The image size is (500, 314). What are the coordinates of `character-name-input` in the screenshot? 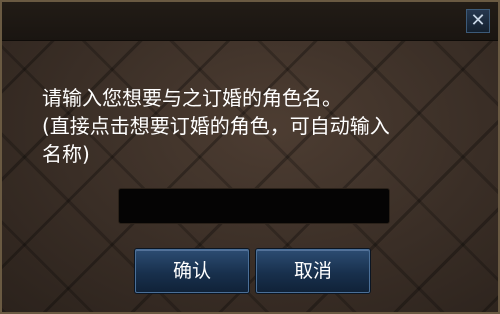 It's located at (254, 206).